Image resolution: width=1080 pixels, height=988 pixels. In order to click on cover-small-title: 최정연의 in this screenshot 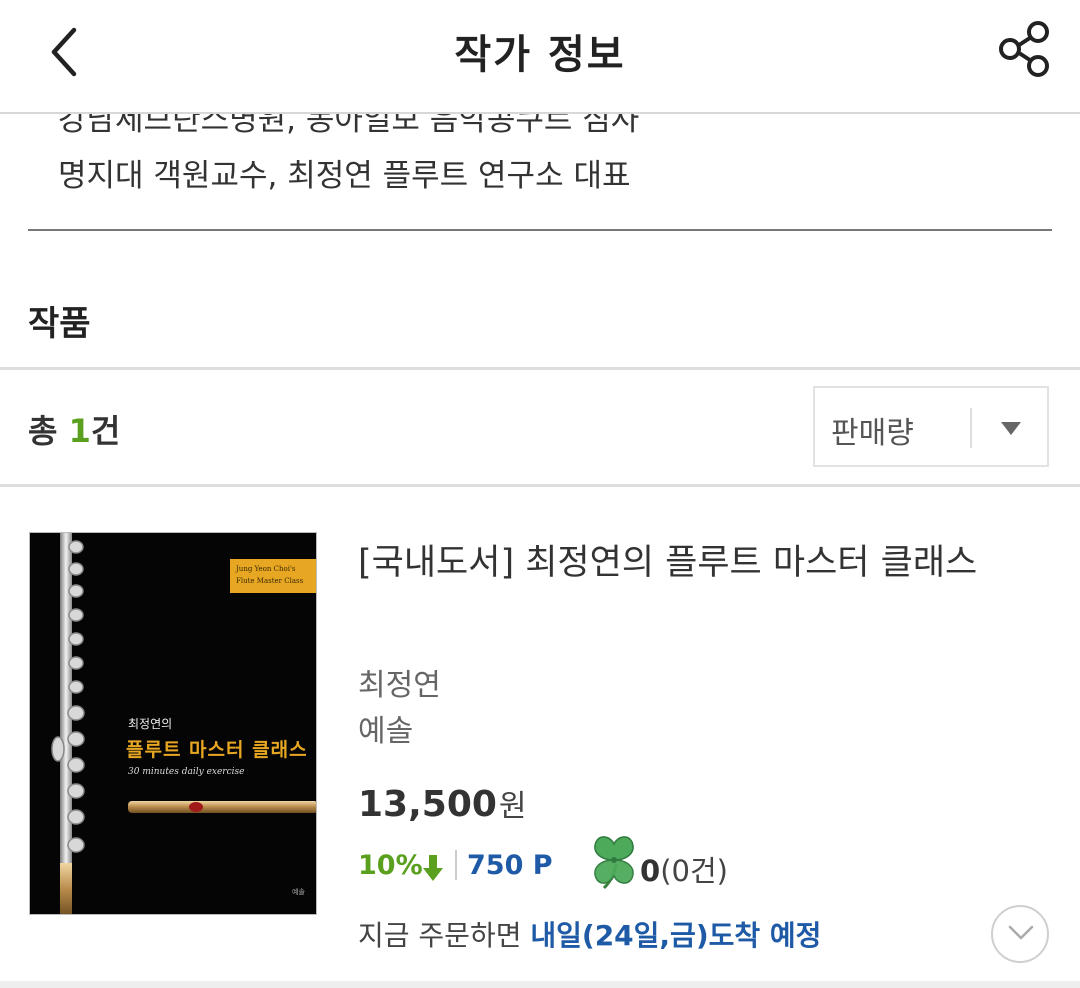, I will do `click(150, 724)`.